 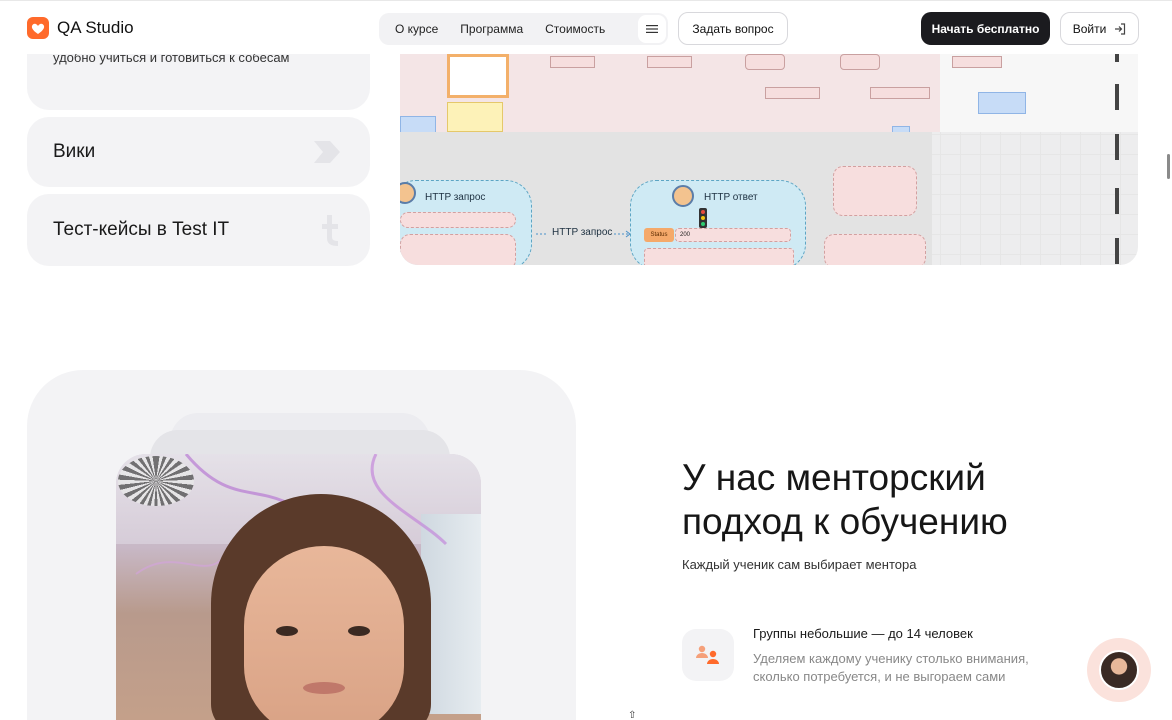 I want to click on lips, so click(x=324, y=688).